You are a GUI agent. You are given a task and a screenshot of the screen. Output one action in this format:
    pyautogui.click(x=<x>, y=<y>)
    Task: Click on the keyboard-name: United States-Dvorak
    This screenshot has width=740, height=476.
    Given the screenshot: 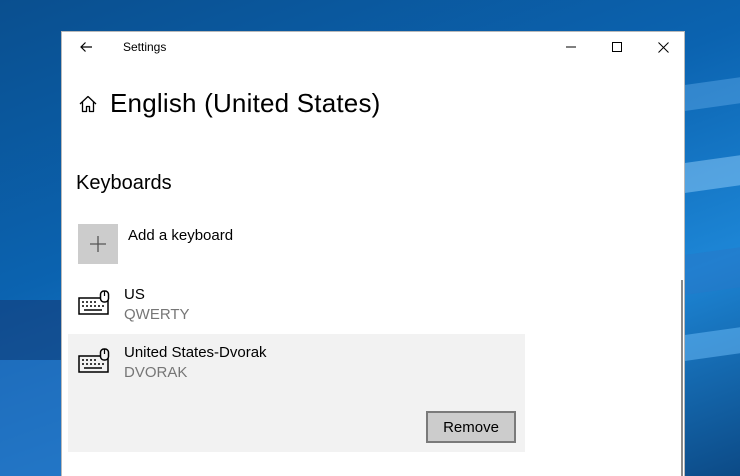 What is the action you would take?
    pyautogui.click(x=195, y=352)
    